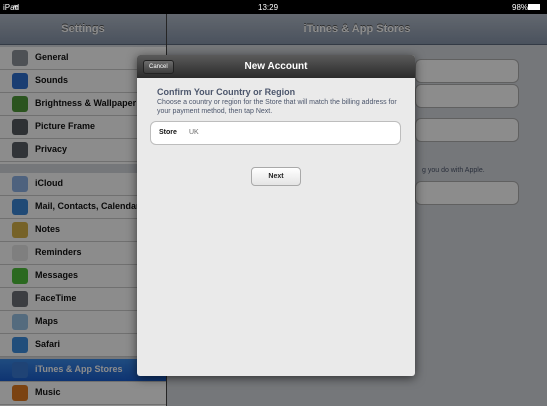 The width and height of the screenshot is (547, 406). What do you see at coordinates (158, 67) in the screenshot?
I see `cancel-button: Cancel` at bounding box center [158, 67].